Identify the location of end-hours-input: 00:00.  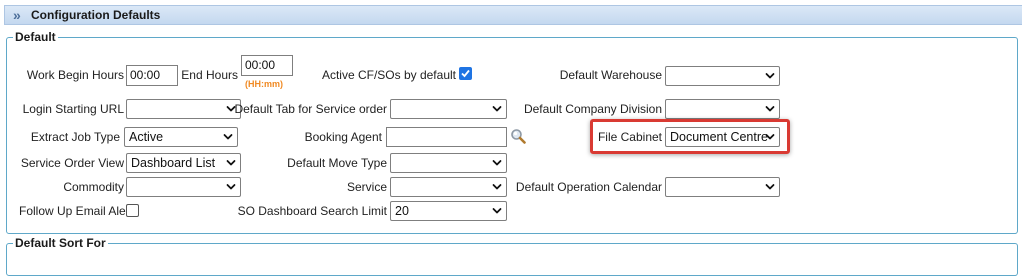
(267, 65).